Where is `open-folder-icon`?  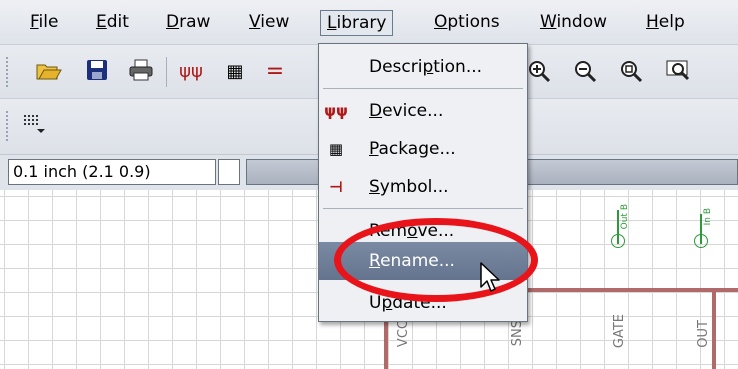 open-folder-icon is located at coordinates (49, 72).